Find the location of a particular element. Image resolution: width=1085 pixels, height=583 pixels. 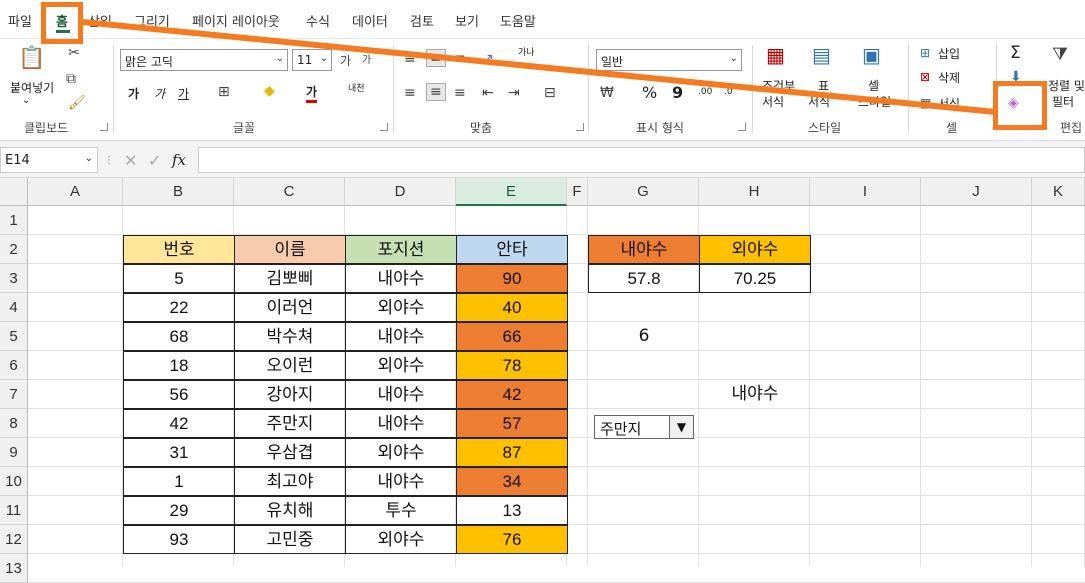

align-center-icon: ≡ is located at coordinates (436, 92).